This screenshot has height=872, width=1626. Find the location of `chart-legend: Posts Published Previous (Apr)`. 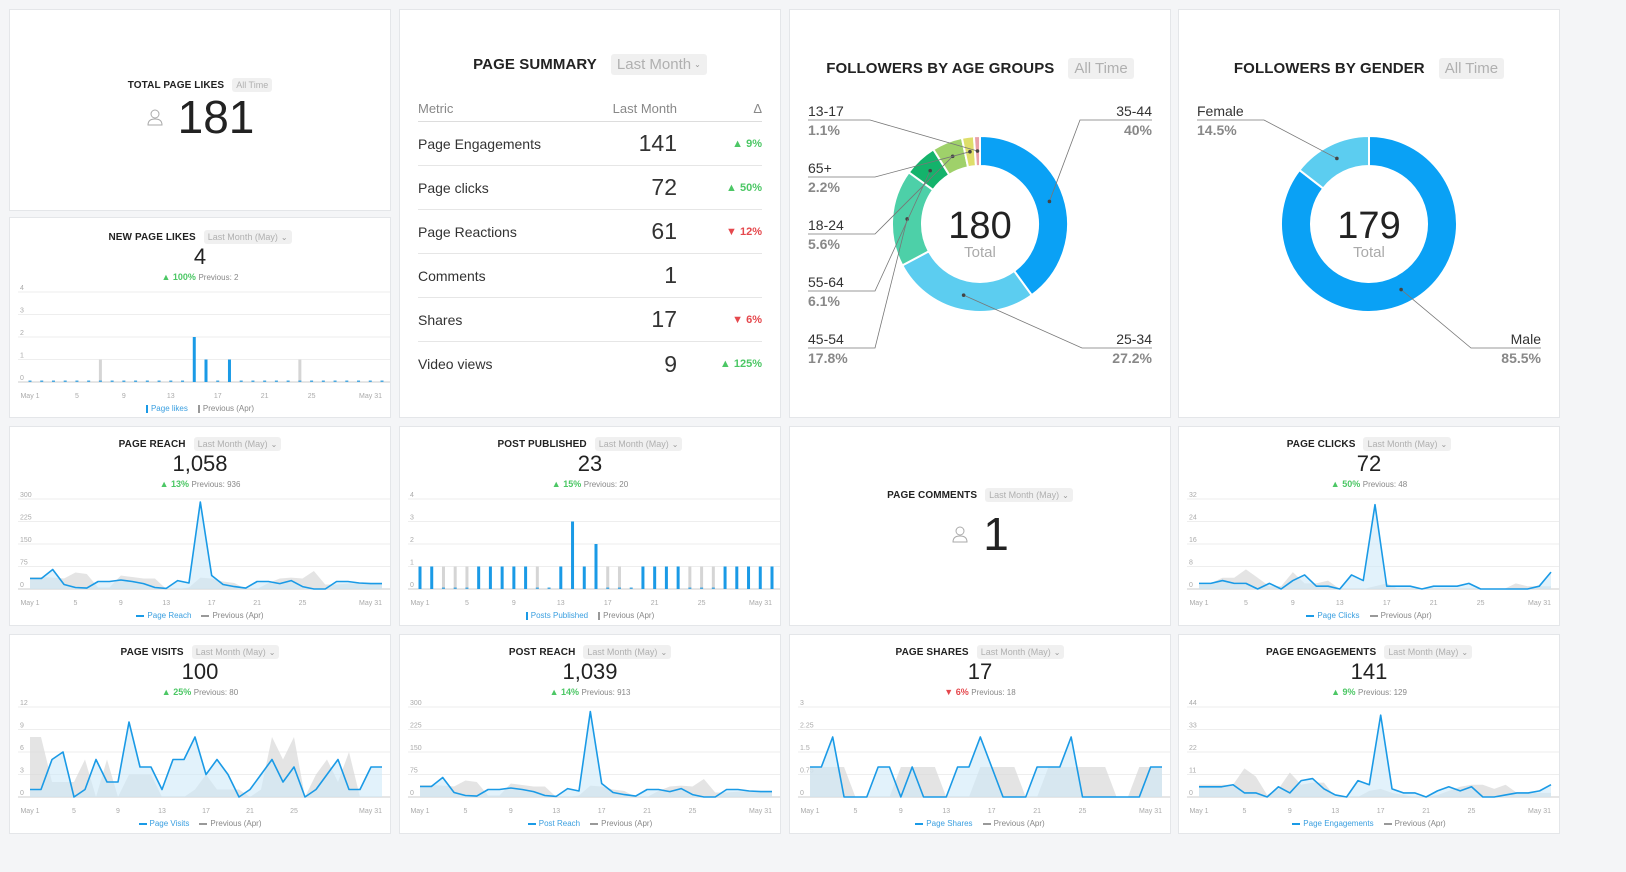

chart-legend: Posts Published Previous (Apr) is located at coordinates (590, 615).